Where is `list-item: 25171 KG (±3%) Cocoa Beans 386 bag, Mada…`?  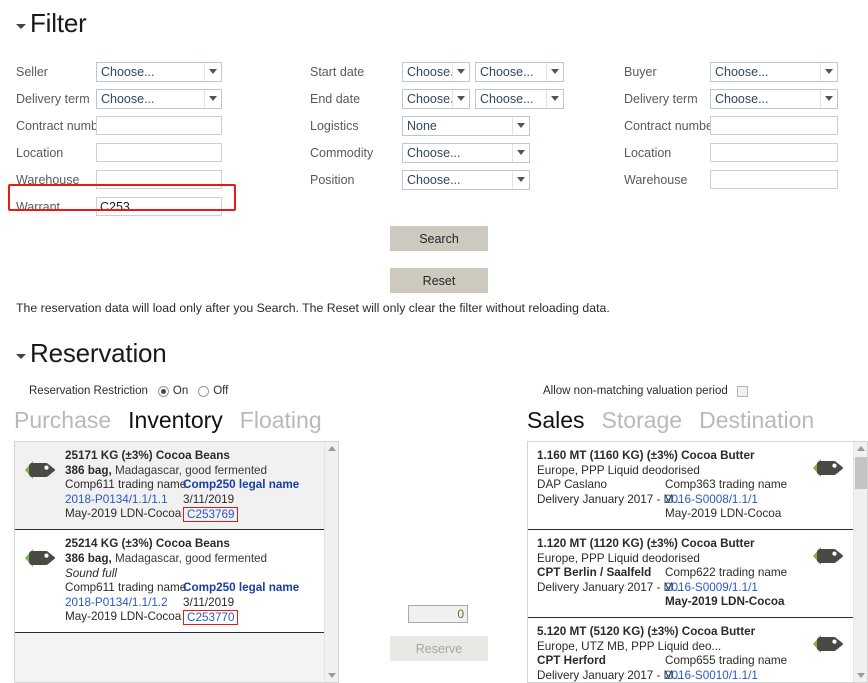
list-item: 25171 KG (±3%) Cocoa Beans 386 bag, Mada… is located at coordinates (169, 486).